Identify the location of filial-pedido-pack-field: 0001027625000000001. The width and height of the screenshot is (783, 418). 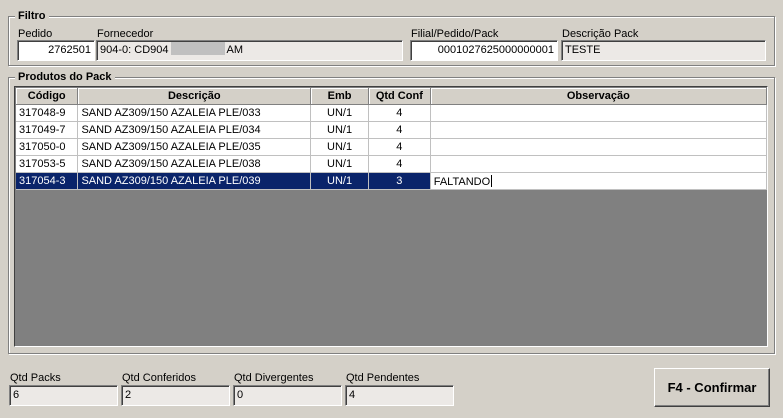
(484, 50).